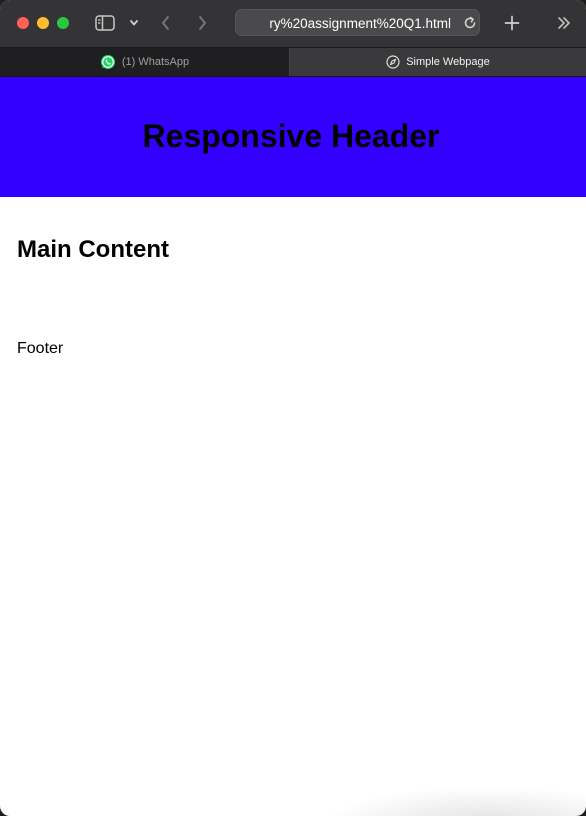 The width and height of the screenshot is (586, 816). Describe the element at coordinates (166, 23) in the screenshot. I see `back-icon` at that location.